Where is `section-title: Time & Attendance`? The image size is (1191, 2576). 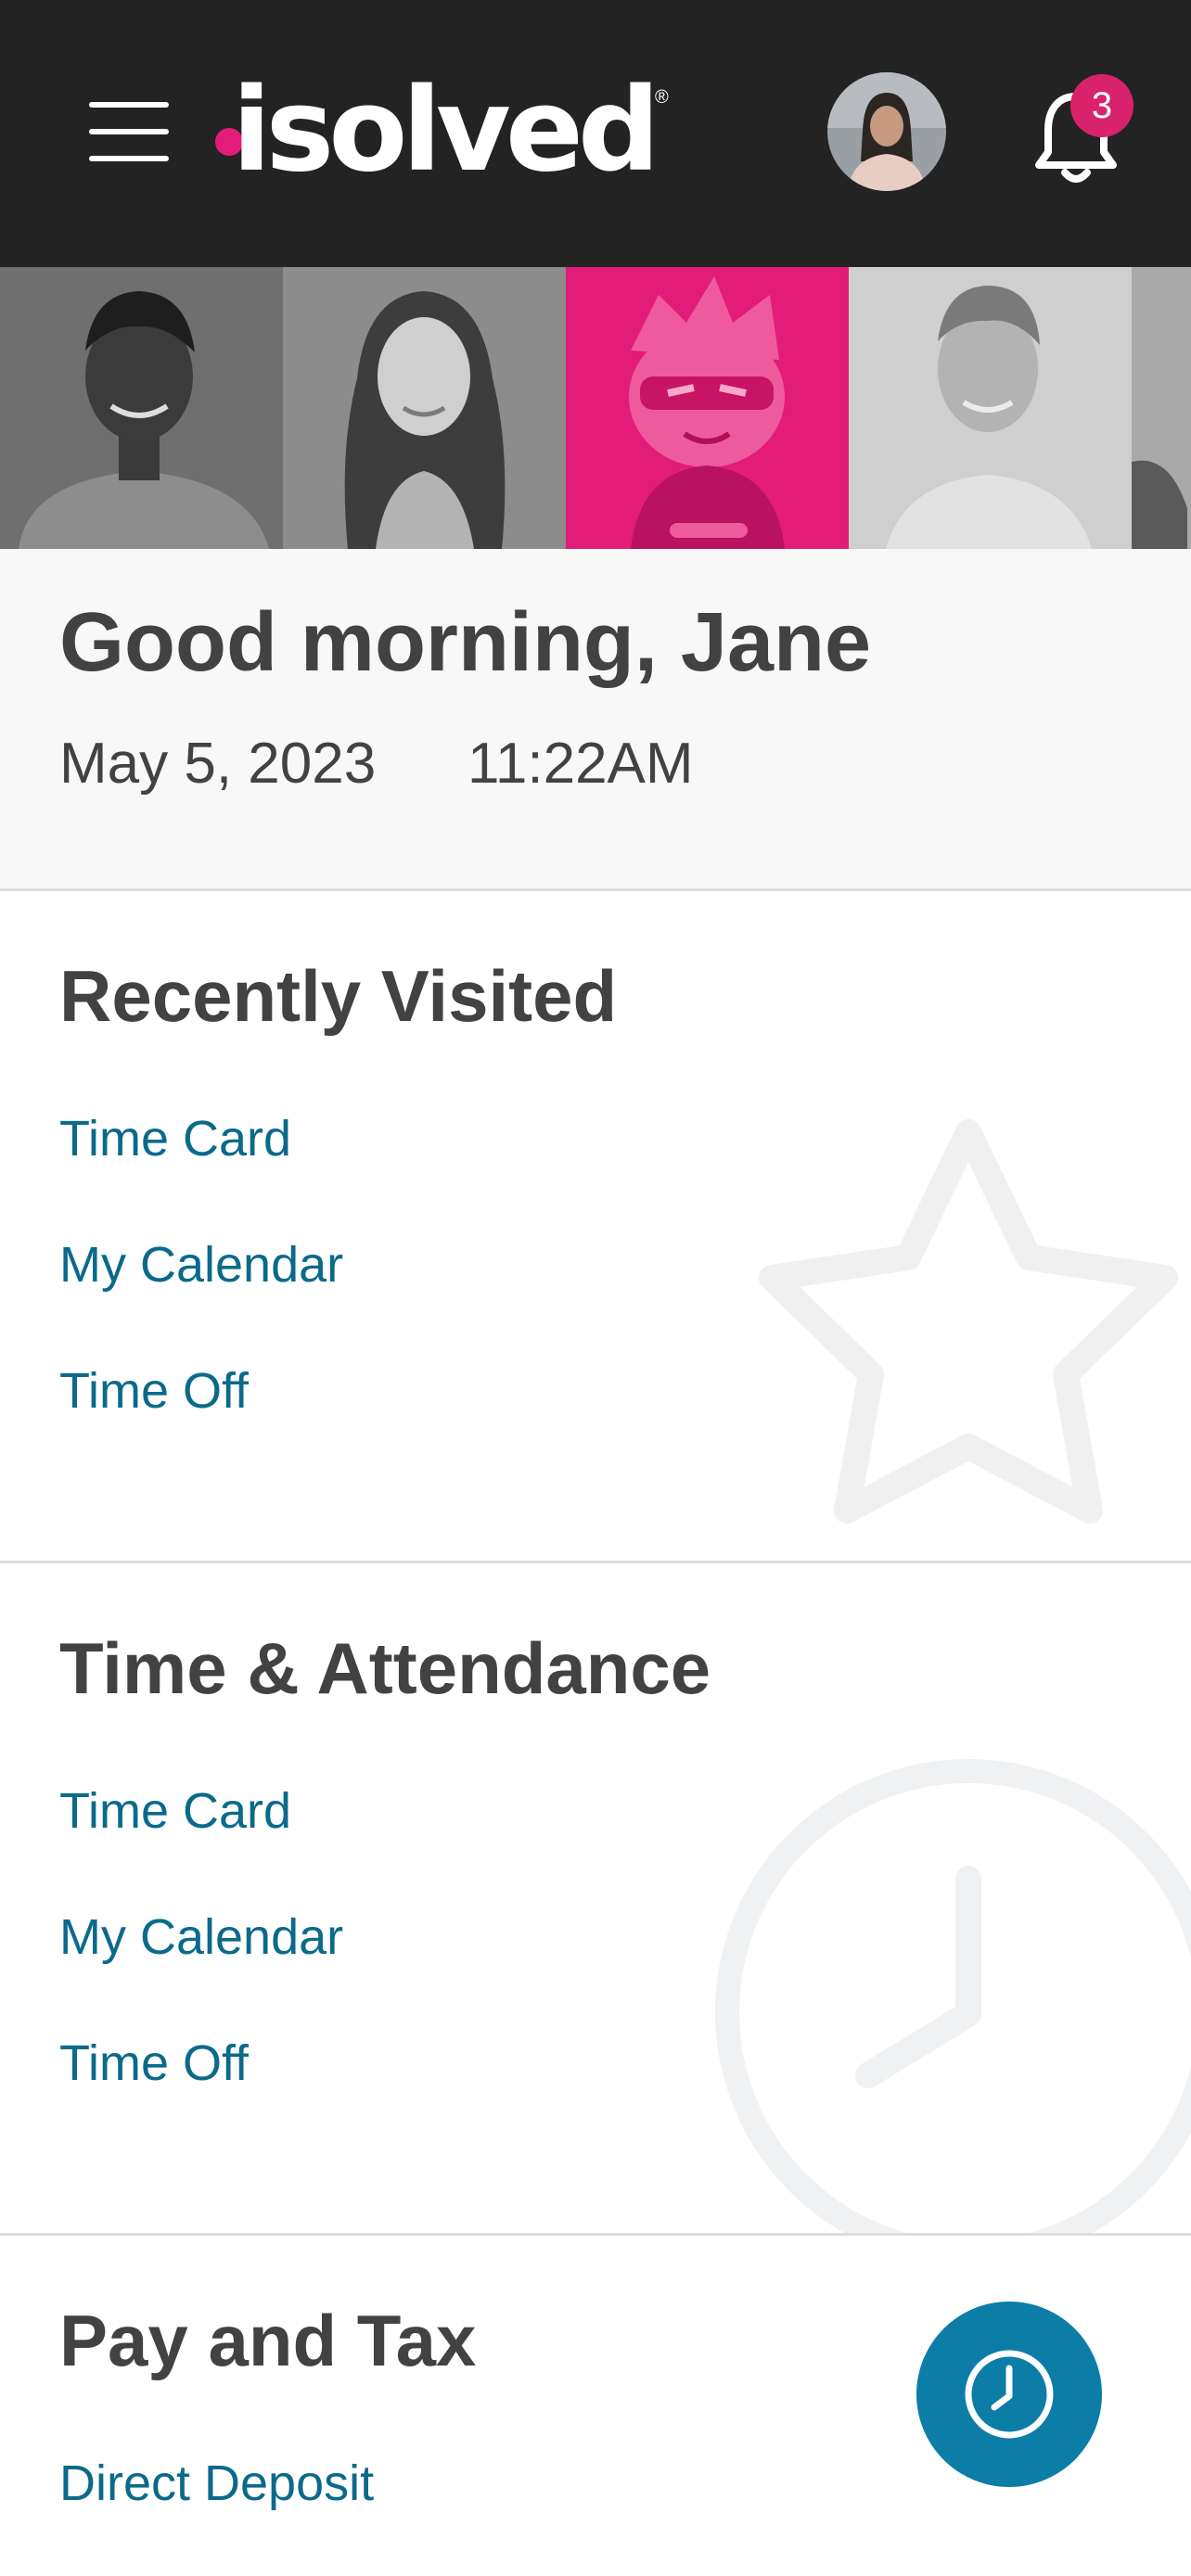 section-title: Time & Attendance is located at coordinates (385, 1668).